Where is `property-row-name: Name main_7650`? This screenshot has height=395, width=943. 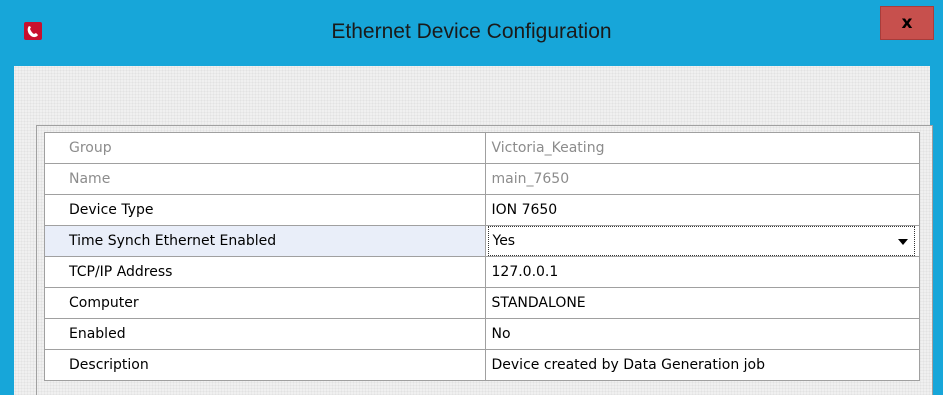
property-row-name: Name main_7650 is located at coordinates (482, 179).